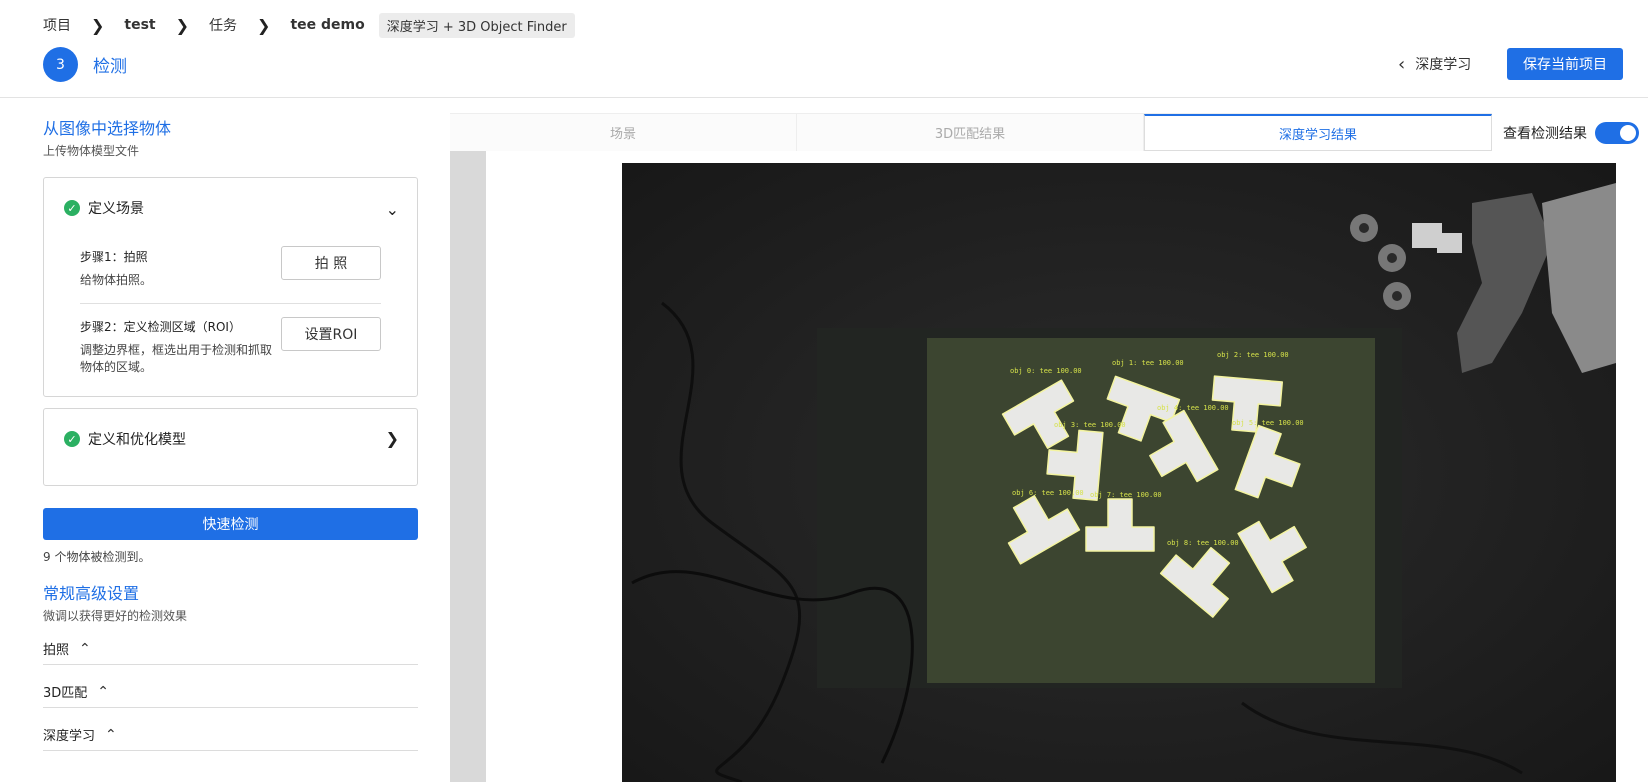 This screenshot has width=1648, height=782. Describe the element at coordinates (468, 466) in the screenshot. I see `viewer-scroll-gutter` at that location.